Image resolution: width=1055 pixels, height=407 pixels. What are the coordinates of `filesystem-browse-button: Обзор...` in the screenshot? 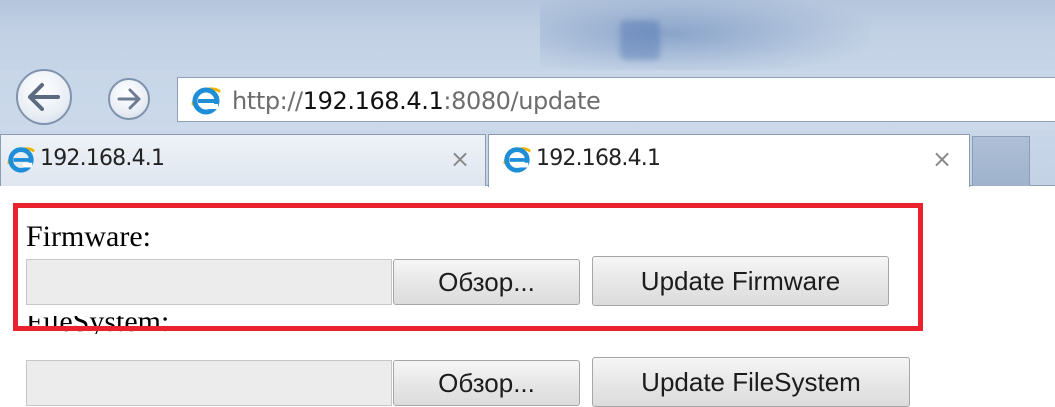 It's located at (486, 383).